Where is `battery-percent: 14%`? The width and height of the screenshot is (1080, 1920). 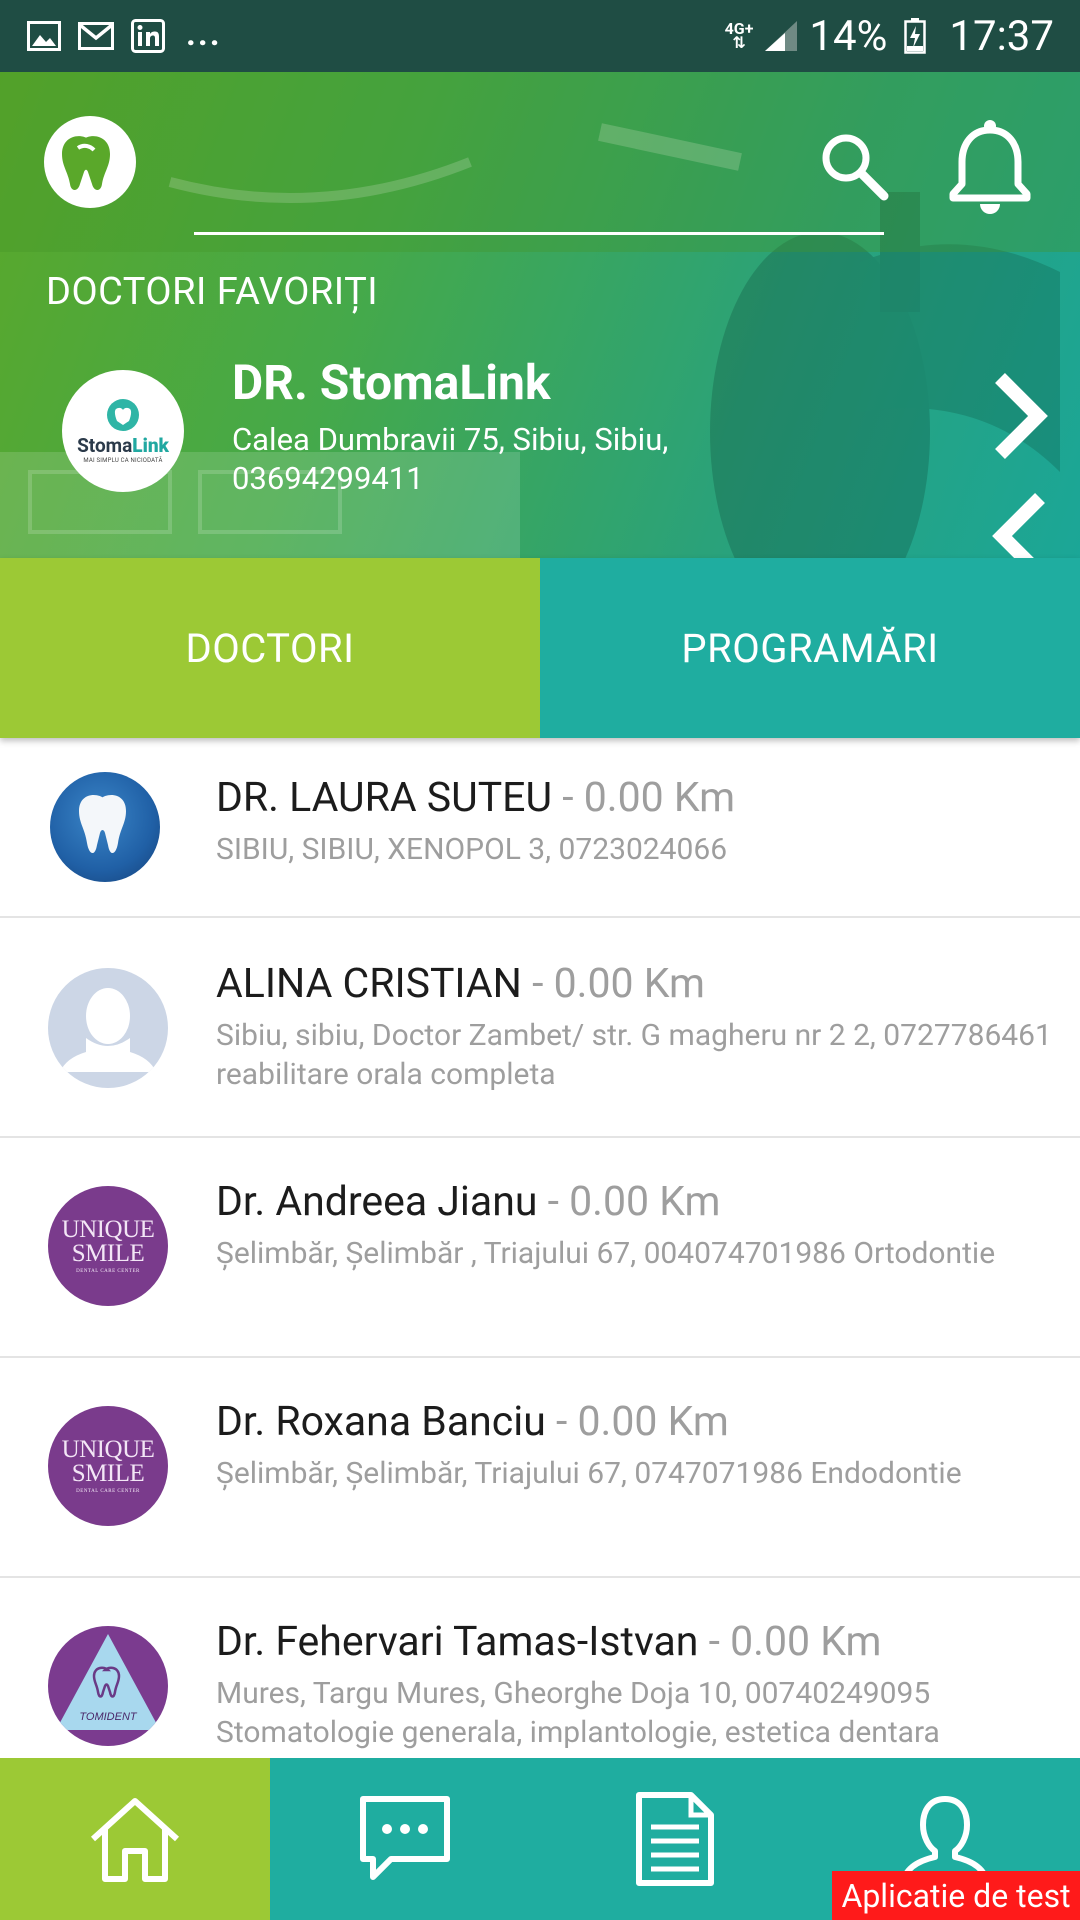 battery-percent: 14% is located at coordinates (848, 36).